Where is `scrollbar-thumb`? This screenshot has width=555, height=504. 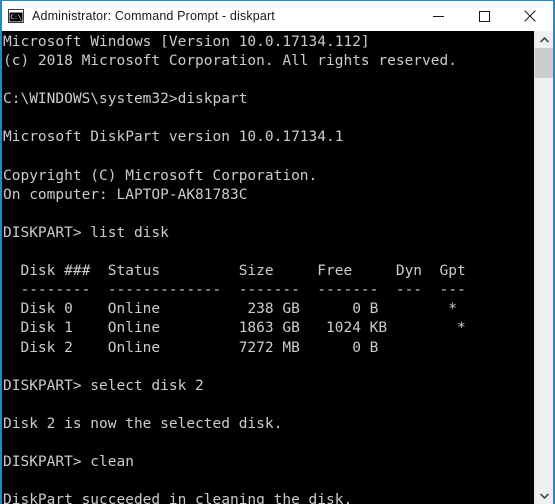
scrollbar-thumb is located at coordinates (544, 63).